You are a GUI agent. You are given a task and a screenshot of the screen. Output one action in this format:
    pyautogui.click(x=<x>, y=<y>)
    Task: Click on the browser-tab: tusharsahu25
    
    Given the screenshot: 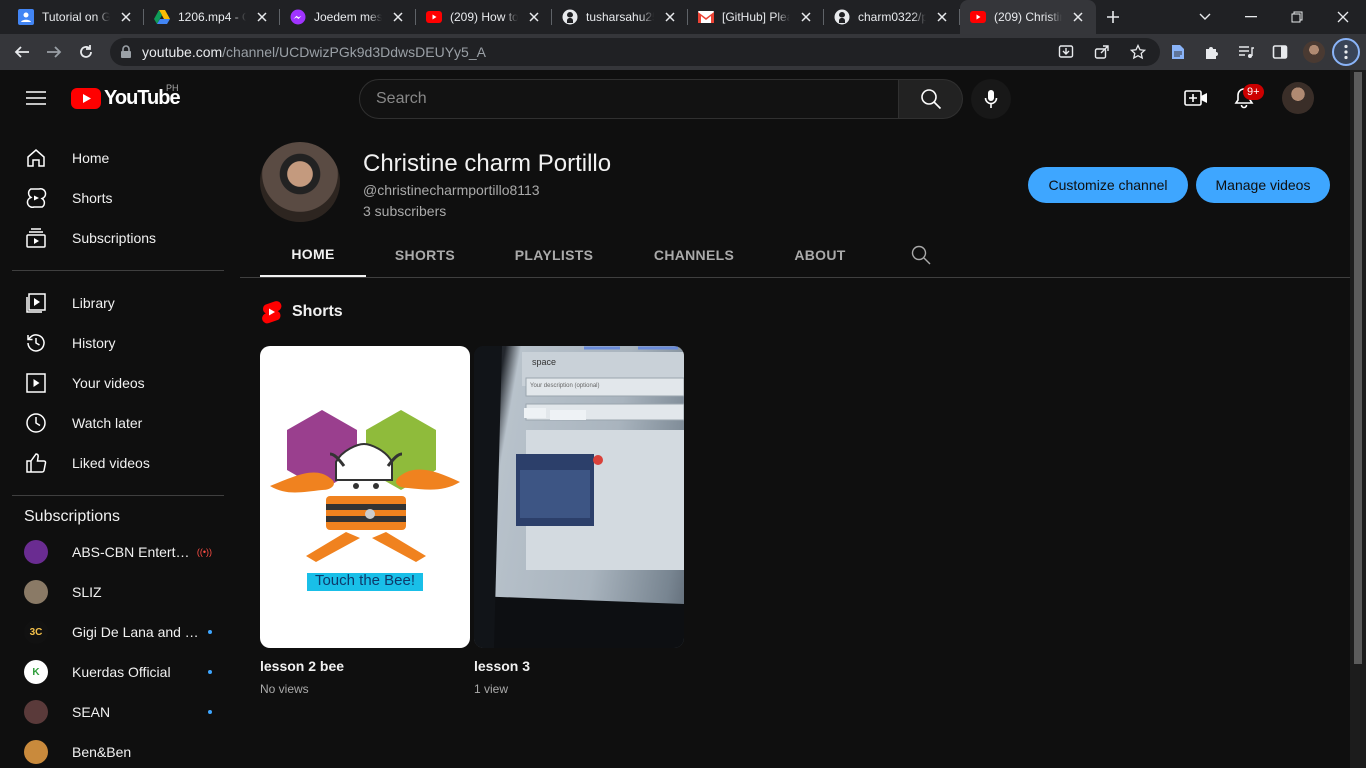 What is the action you would take?
    pyautogui.click(x=620, y=17)
    